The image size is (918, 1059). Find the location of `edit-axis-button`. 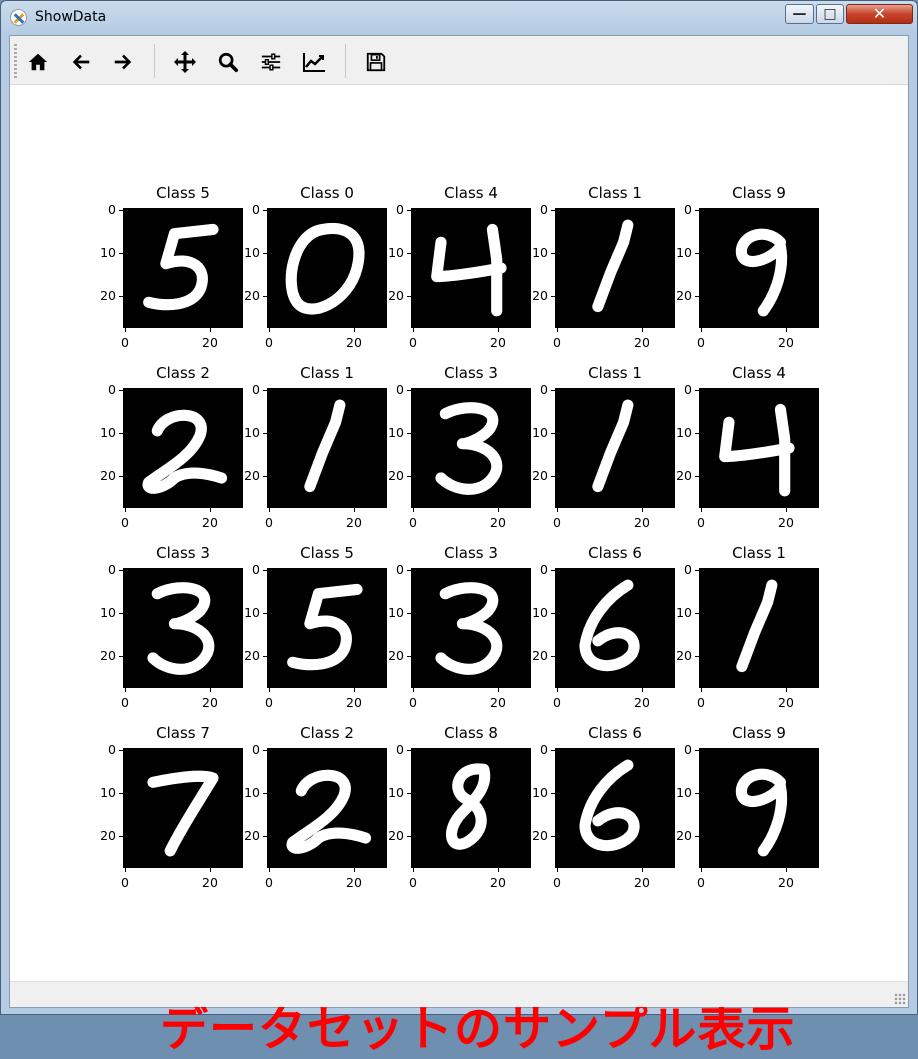

edit-axis-button is located at coordinates (314, 62).